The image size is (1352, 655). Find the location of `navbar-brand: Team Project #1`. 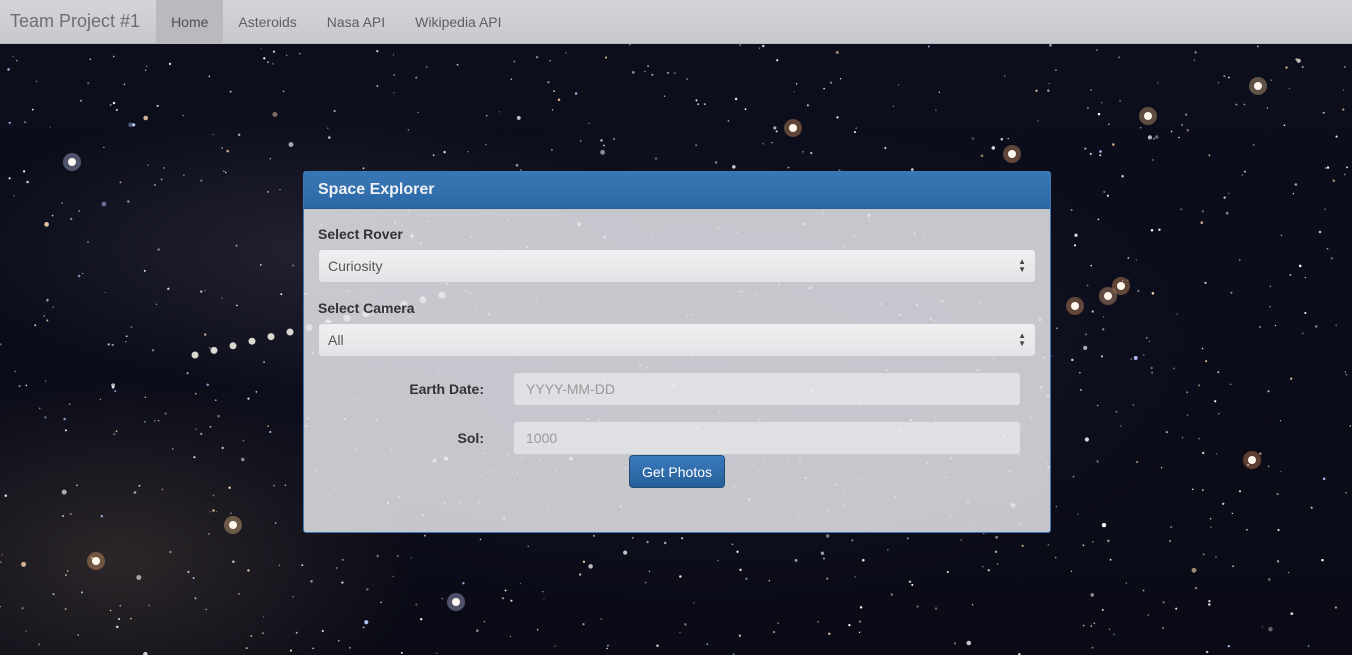

navbar-brand: Team Project #1 is located at coordinates (78, 21).